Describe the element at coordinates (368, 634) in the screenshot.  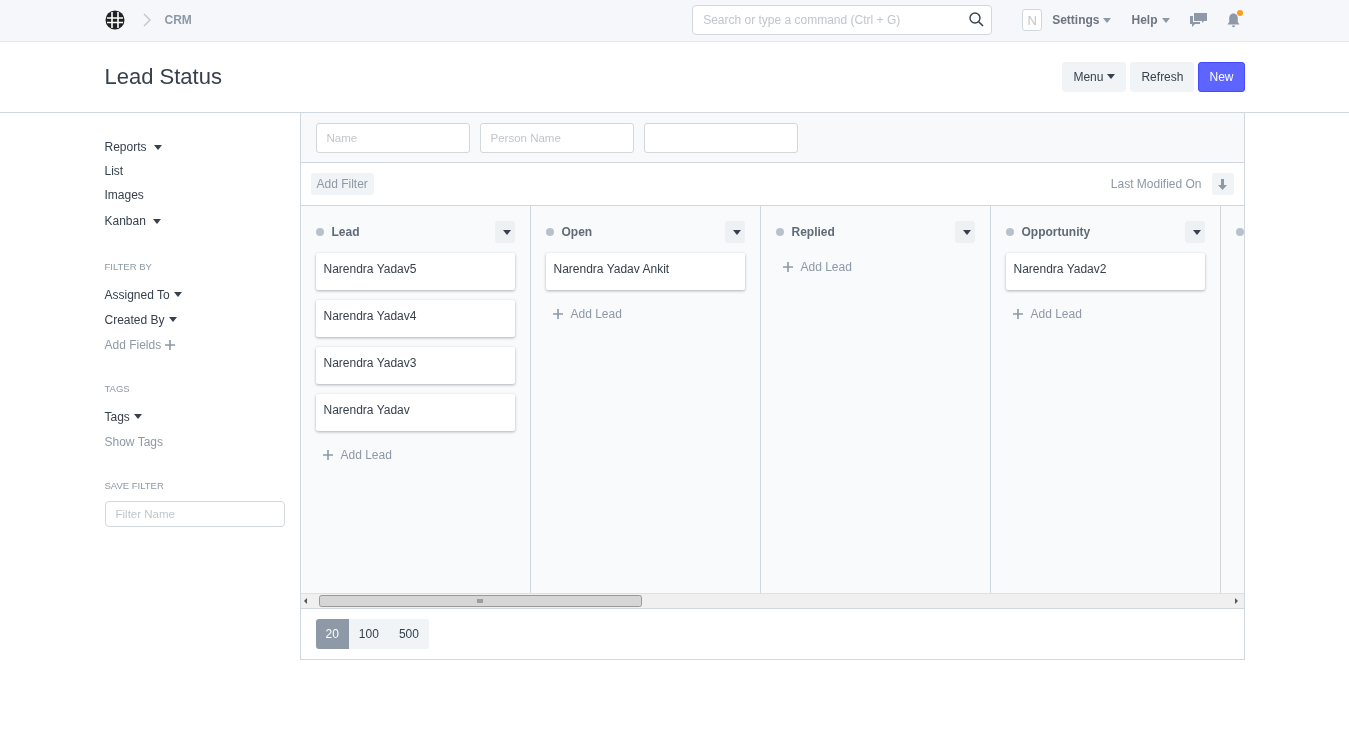
I see `page-size-button: 100` at that location.